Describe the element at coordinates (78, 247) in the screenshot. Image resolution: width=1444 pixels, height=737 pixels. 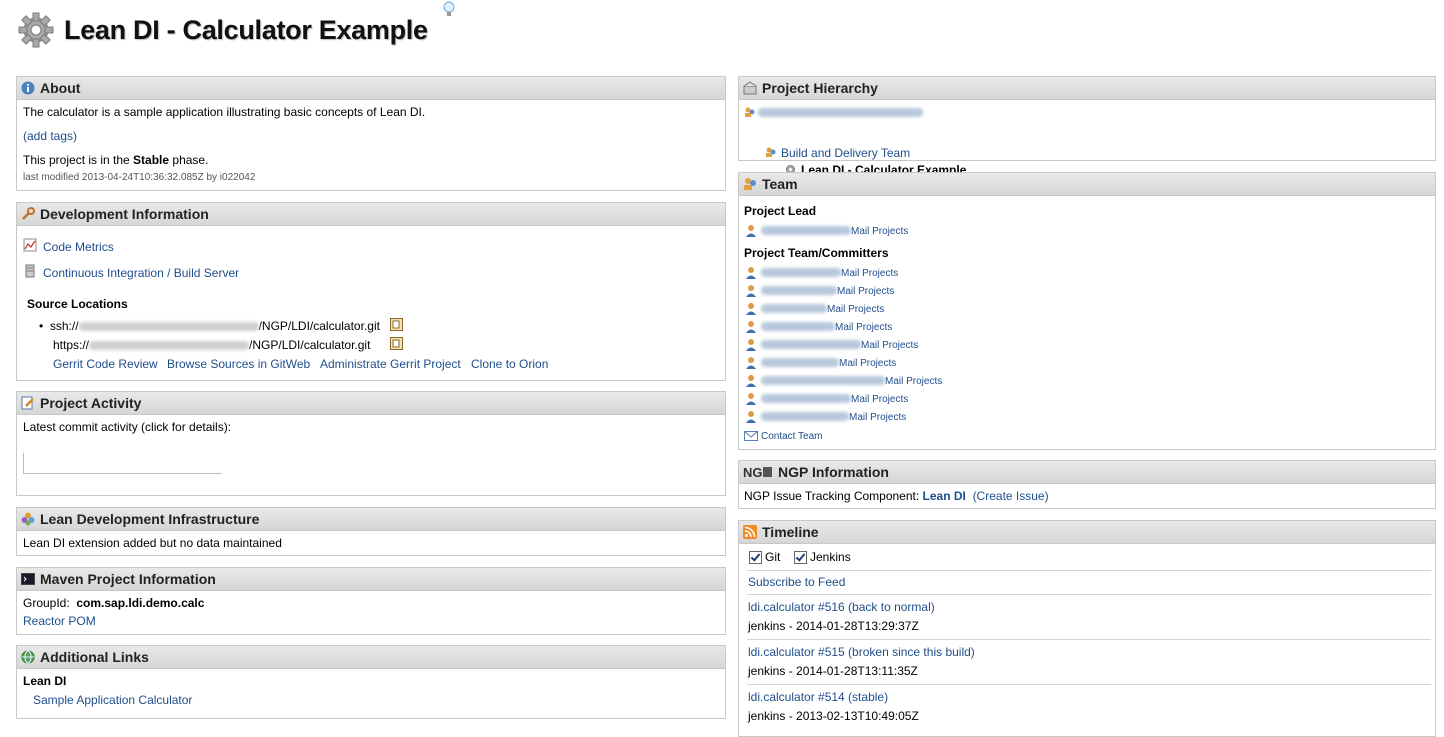
I see `code-metrics-link: Code Metrics` at that location.